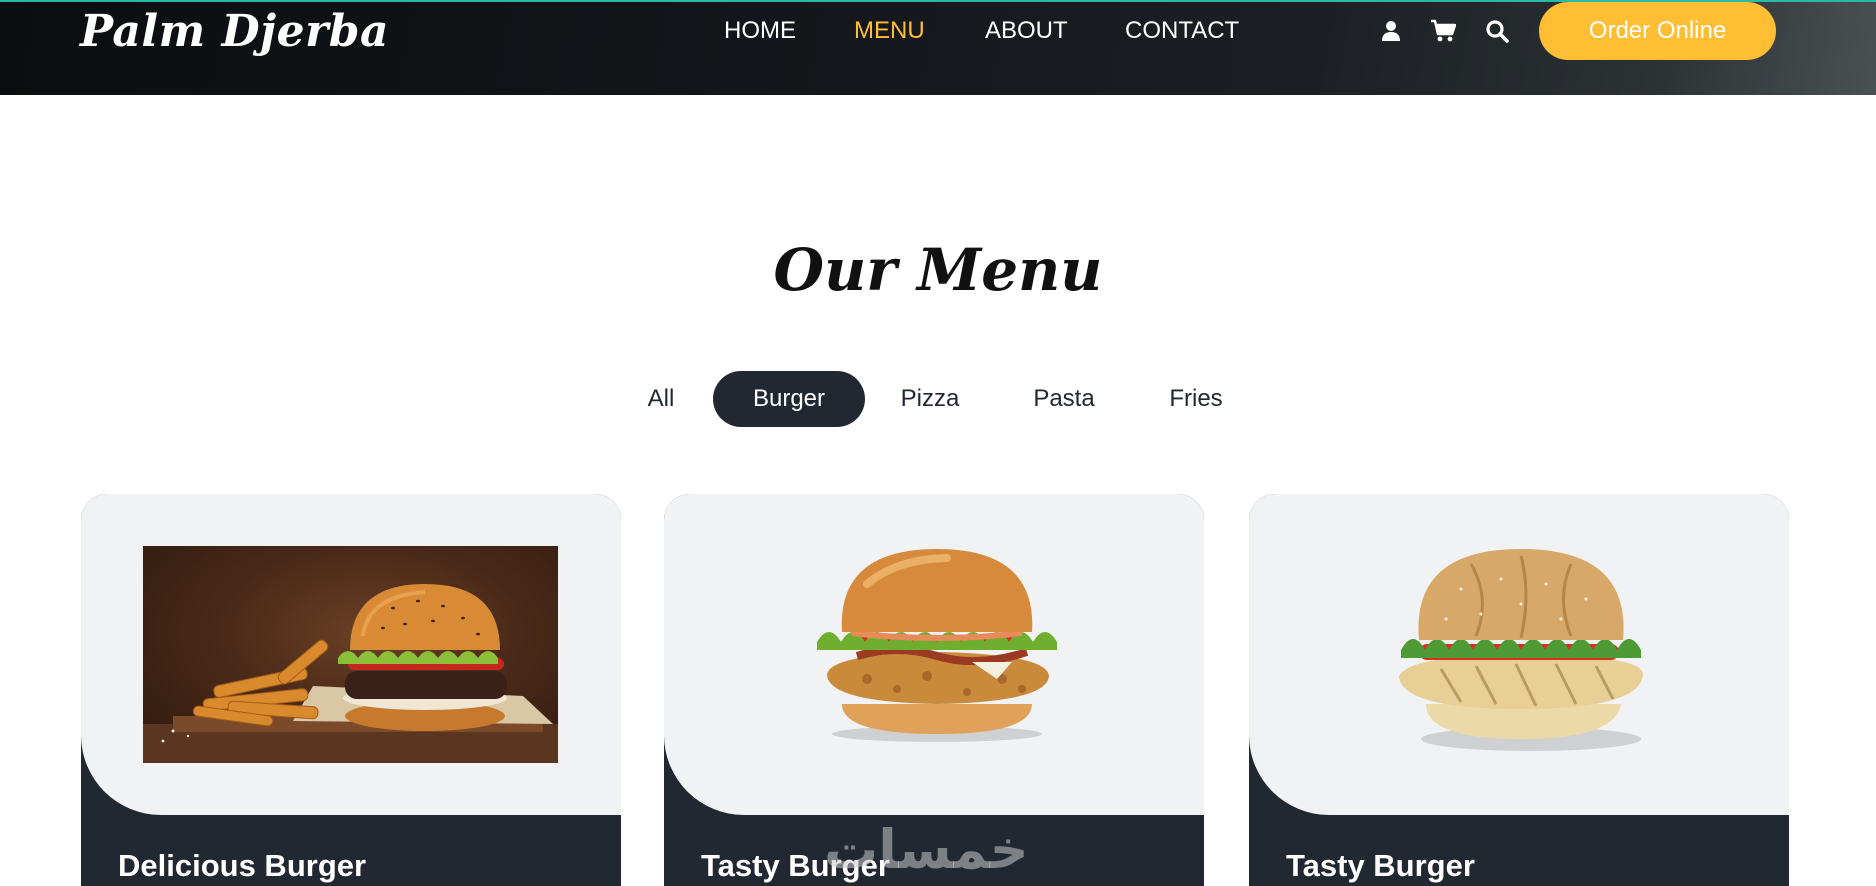 The image size is (1876, 886). What do you see at coordinates (1521, 650) in the screenshot?
I see `grilled-burger-image` at bounding box center [1521, 650].